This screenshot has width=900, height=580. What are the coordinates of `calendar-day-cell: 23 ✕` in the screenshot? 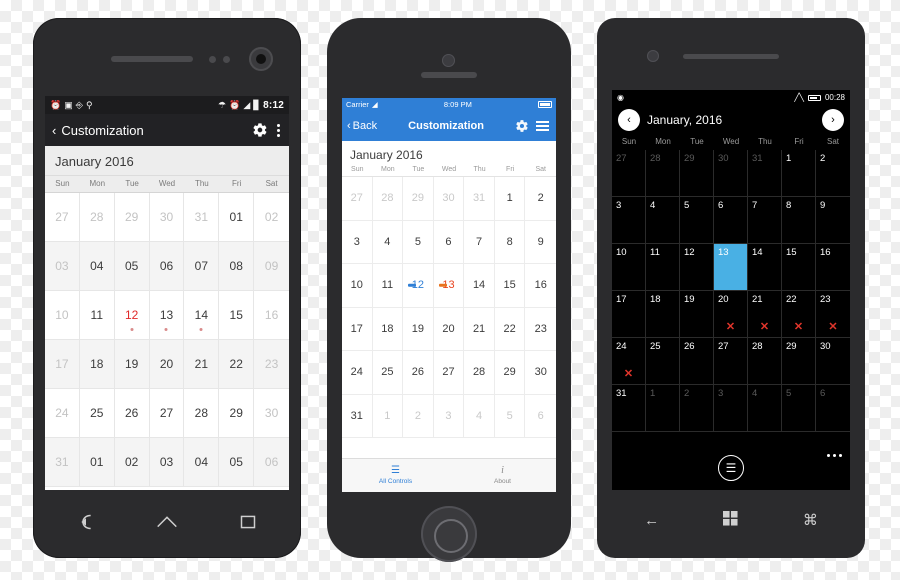 It's located at (833, 314).